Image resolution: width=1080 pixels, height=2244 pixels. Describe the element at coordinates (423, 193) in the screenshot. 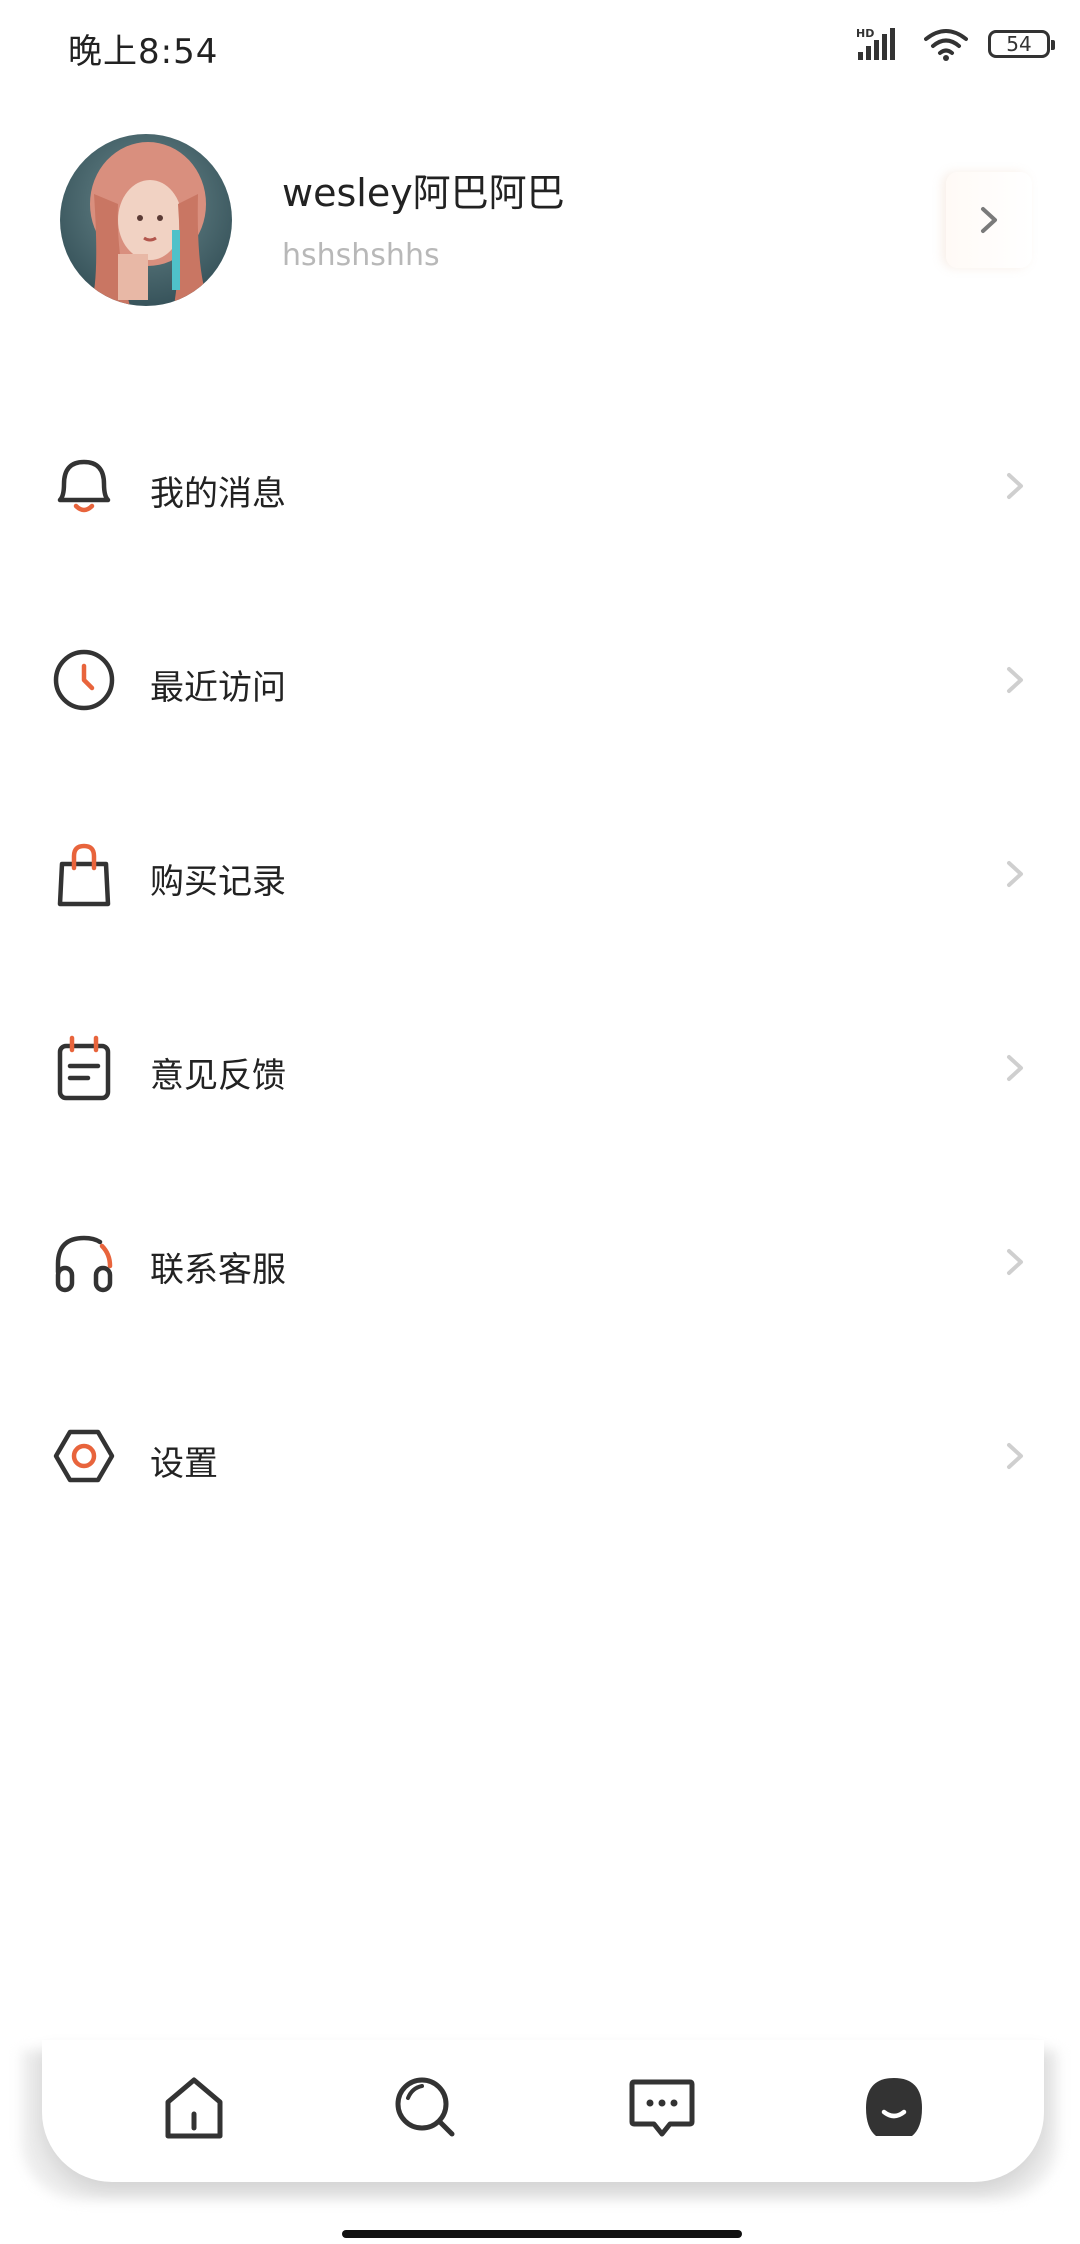

I see `profile-name: wesley阿巴阿巴` at that location.